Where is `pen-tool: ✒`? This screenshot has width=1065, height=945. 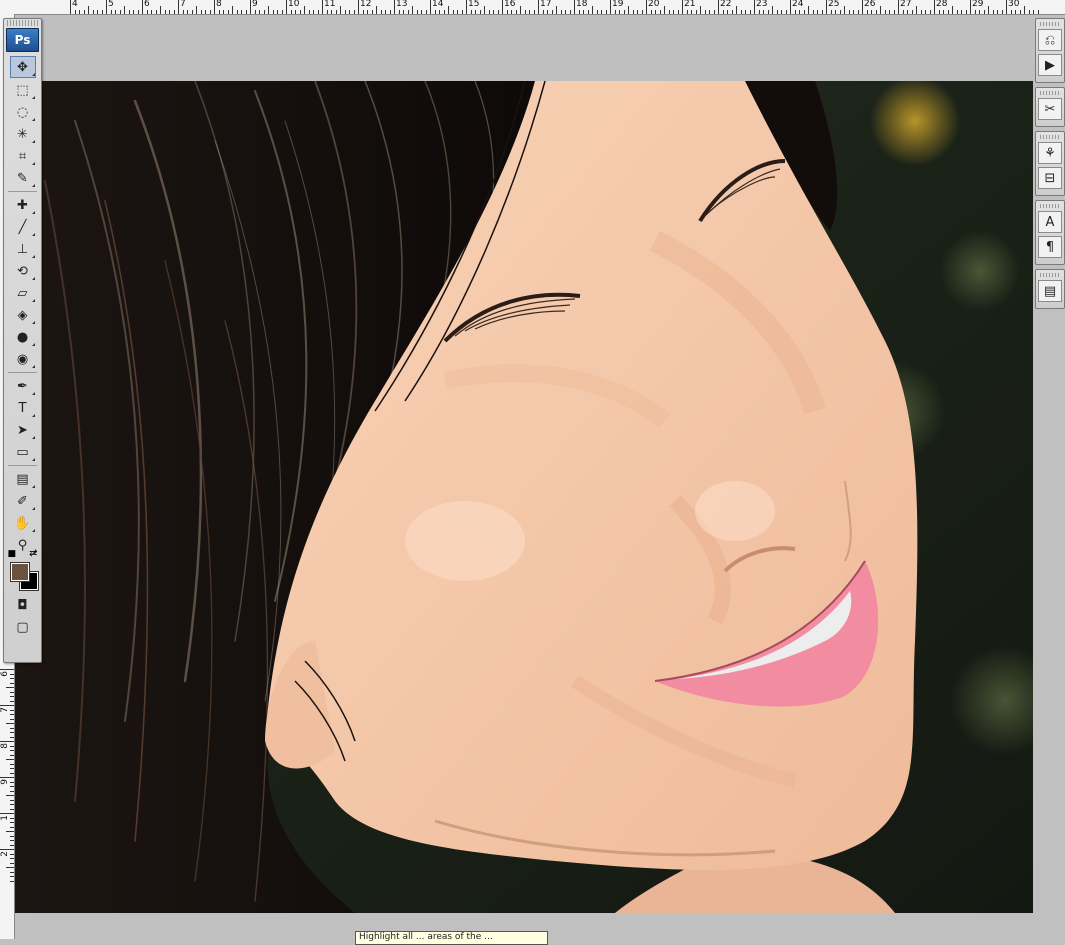 pen-tool: ✒ is located at coordinates (23, 386).